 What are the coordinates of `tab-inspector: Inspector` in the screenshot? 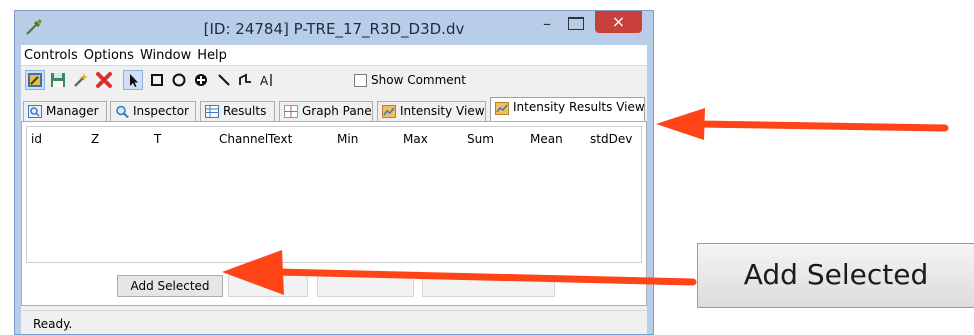 It's located at (153, 111).